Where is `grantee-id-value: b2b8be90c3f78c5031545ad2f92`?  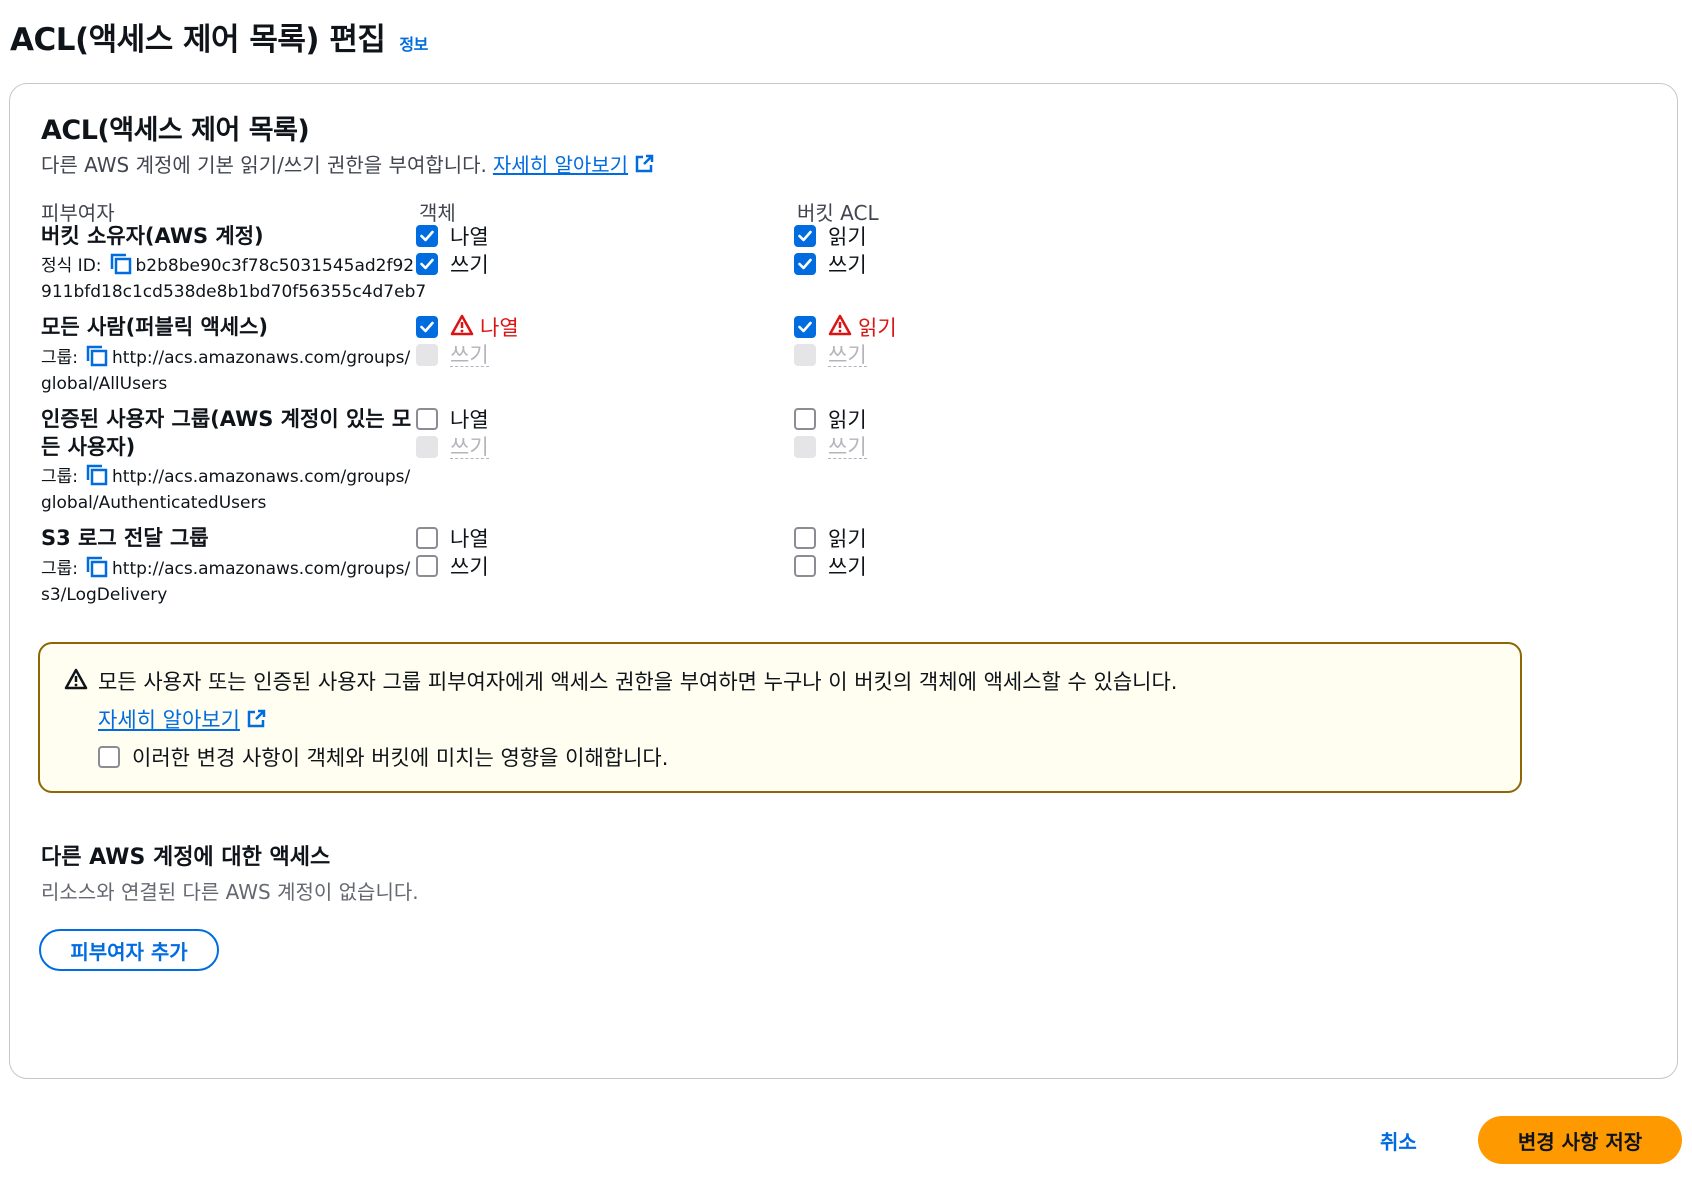 grantee-id-value: b2b8be90c3f78c5031545ad2f92 is located at coordinates (275, 266).